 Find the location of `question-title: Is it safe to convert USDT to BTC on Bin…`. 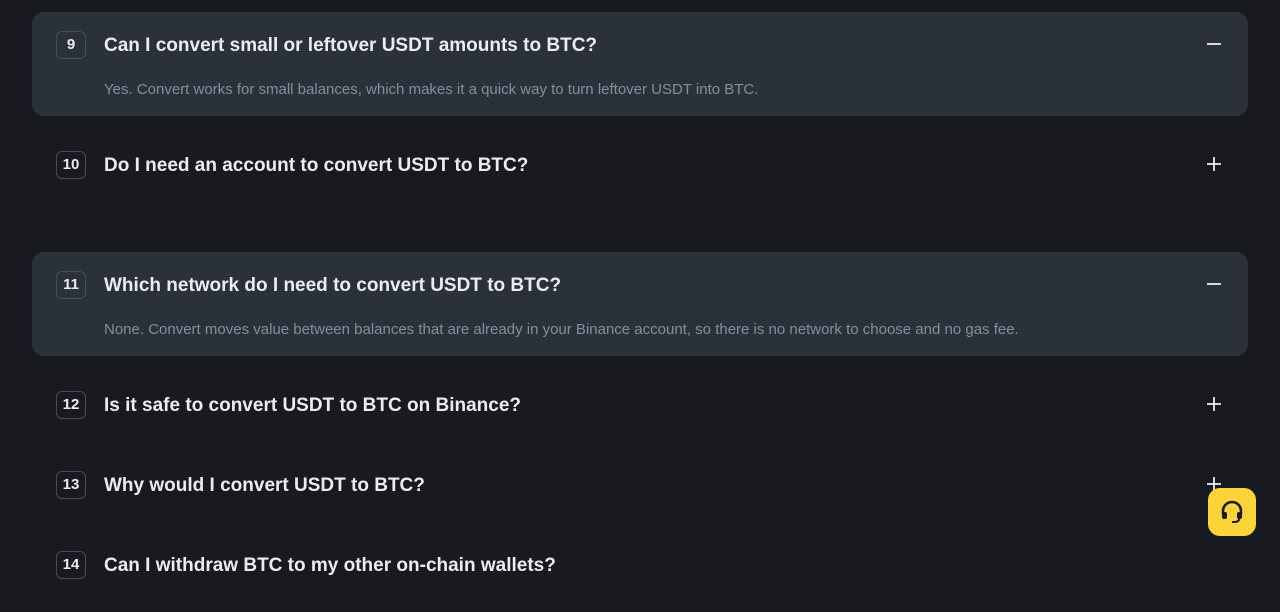

question-title: Is it safe to convert USDT to BTC on Bin… is located at coordinates (312, 406).